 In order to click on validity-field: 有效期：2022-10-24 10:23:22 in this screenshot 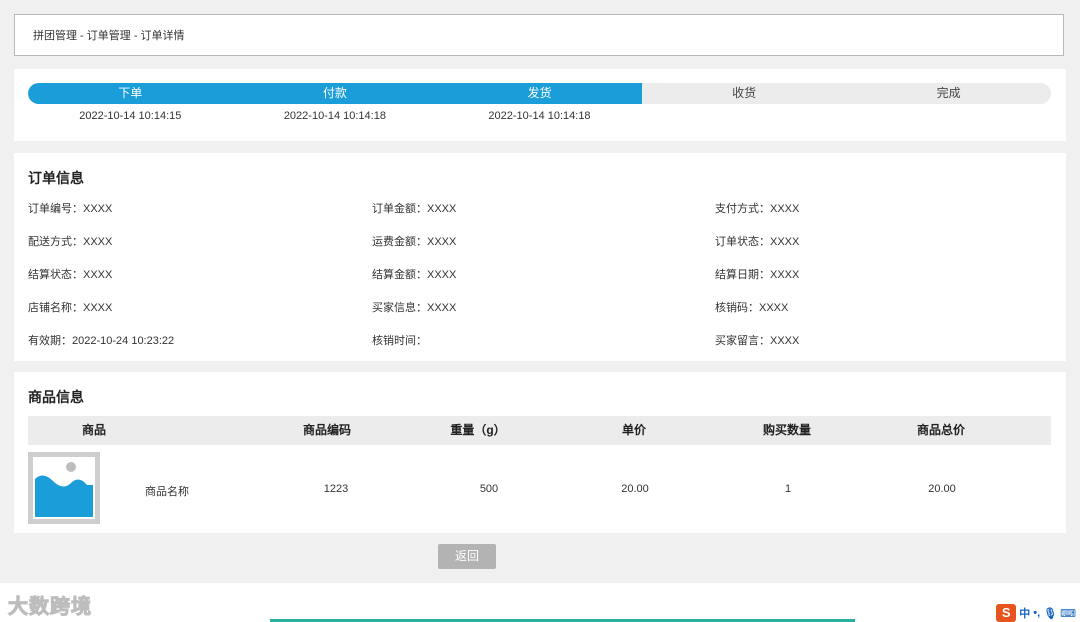, I will do `click(101, 341)`.